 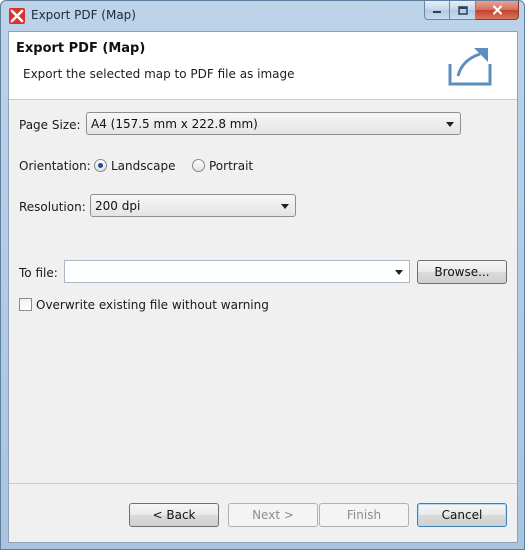 What do you see at coordinates (38, 273) in the screenshot?
I see `to-file-label: To file:` at bounding box center [38, 273].